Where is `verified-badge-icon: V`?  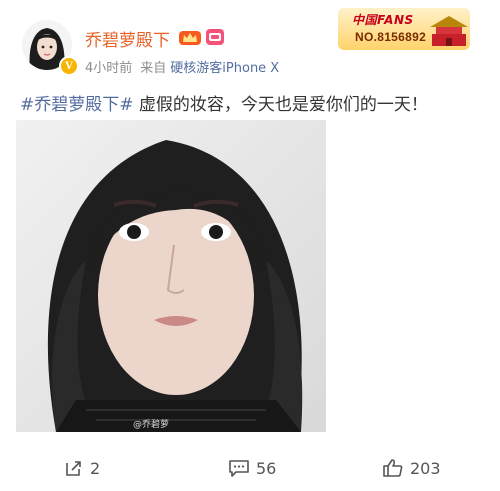
verified-badge-icon: V is located at coordinates (69, 66).